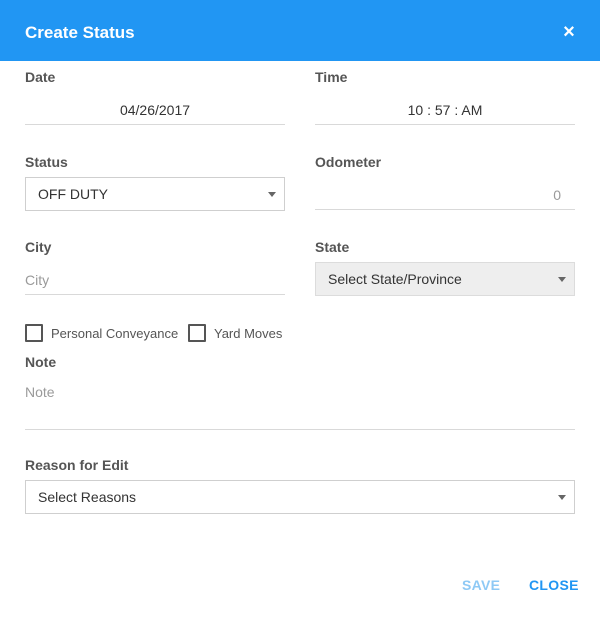  I want to click on note-input: Note, so click(300, 392).